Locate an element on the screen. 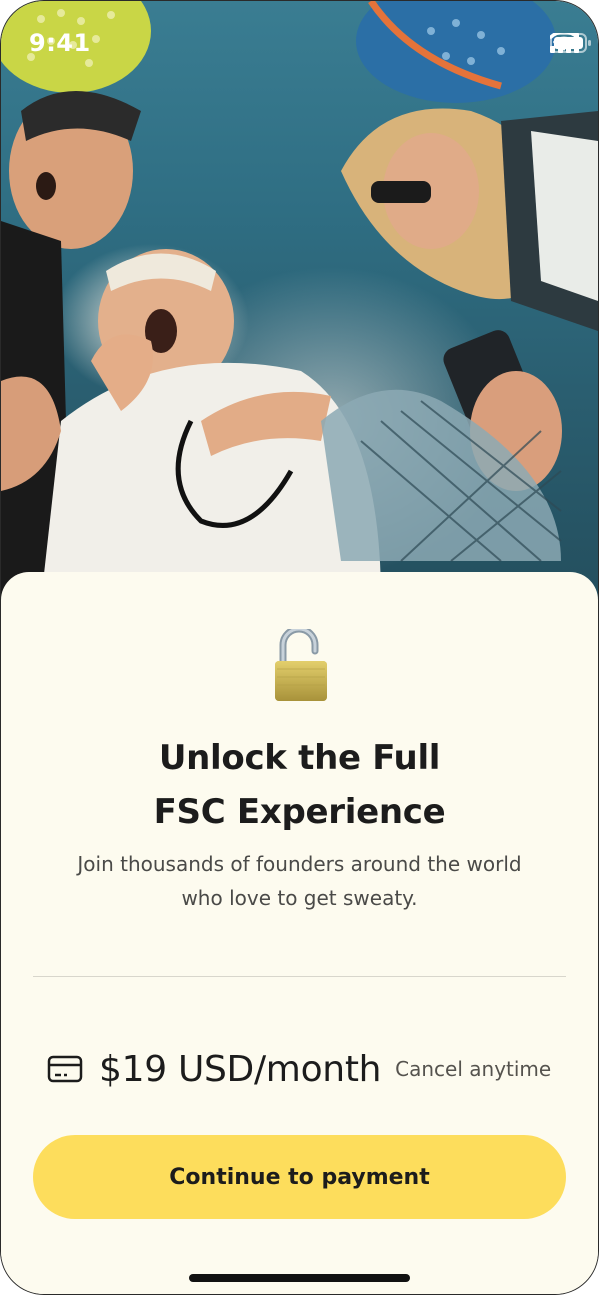 The height and width of the screenshot is (1295, 599). subtitle-line-2: who love to get sweaty. is located at coordinates (299, 898).